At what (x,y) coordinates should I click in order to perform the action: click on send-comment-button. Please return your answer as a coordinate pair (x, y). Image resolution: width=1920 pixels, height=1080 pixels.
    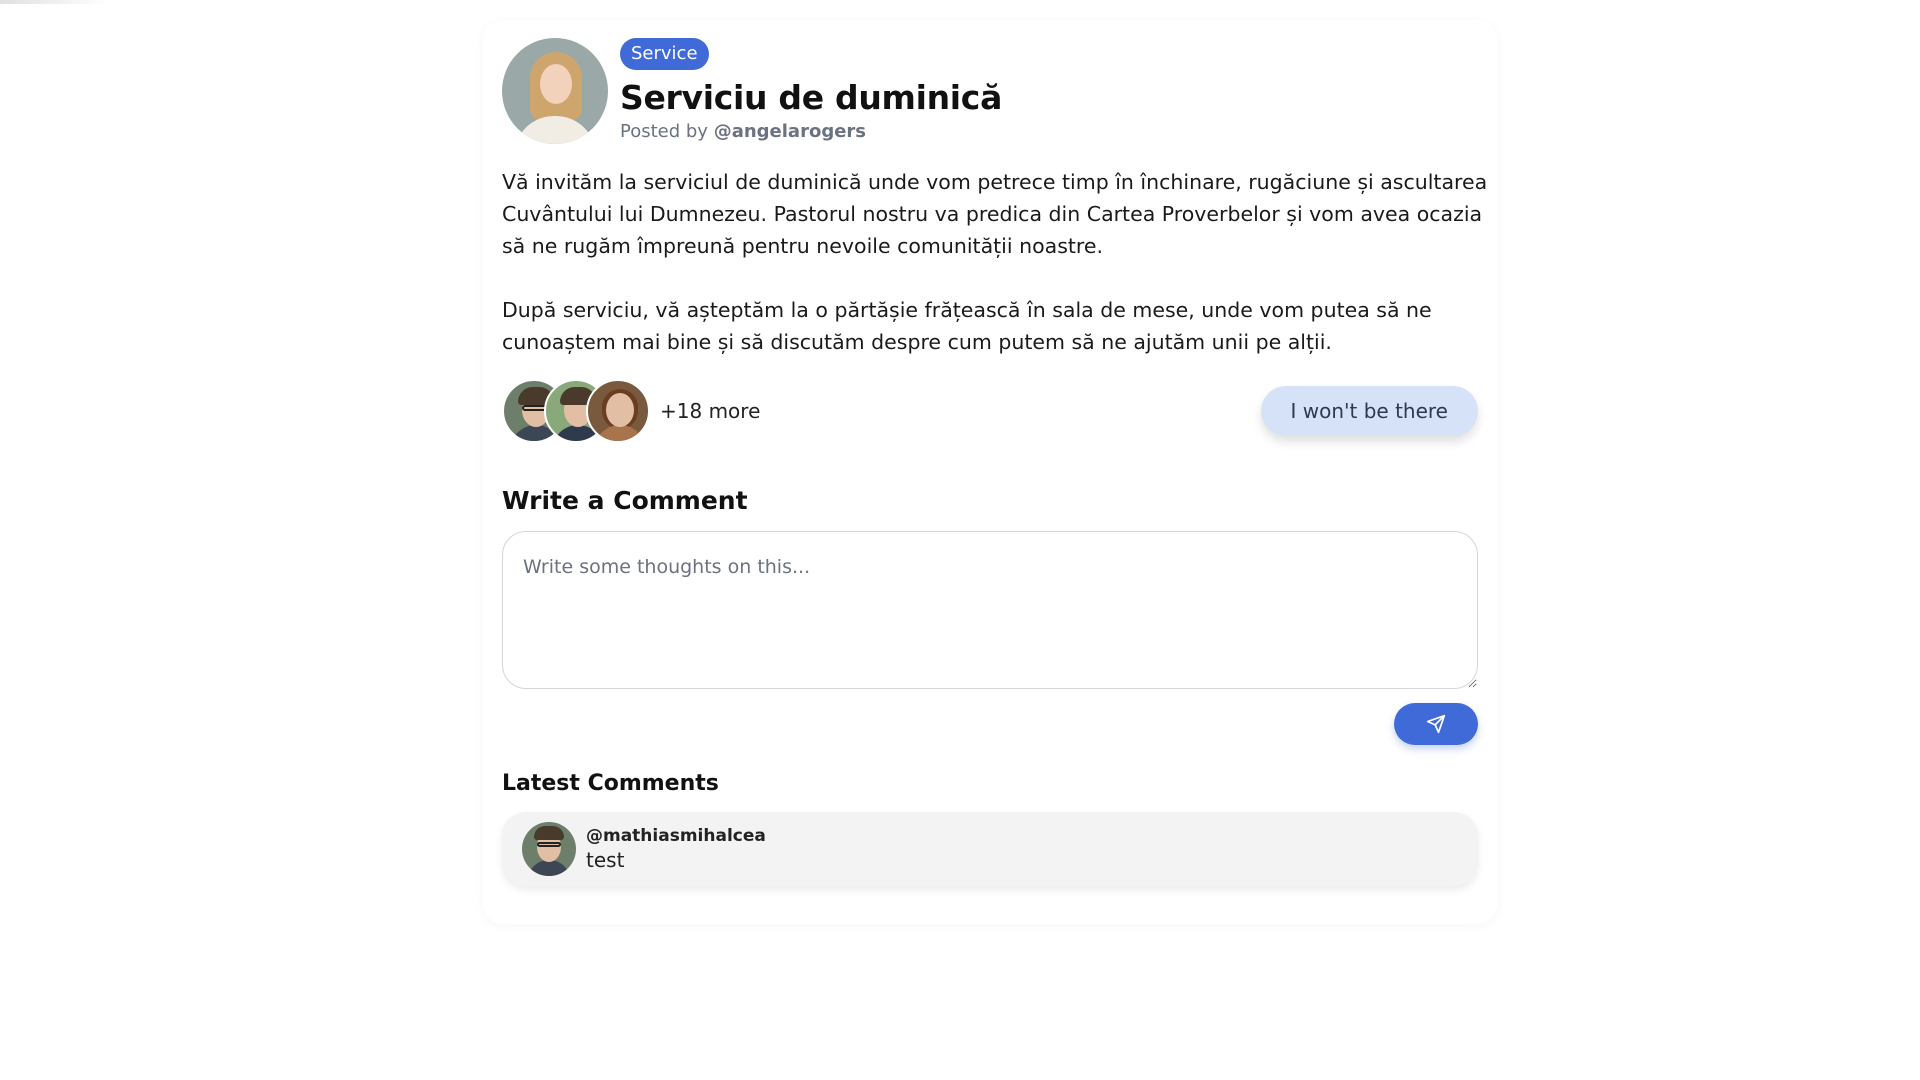
    Looking at the image, I should click on (1436, 724).